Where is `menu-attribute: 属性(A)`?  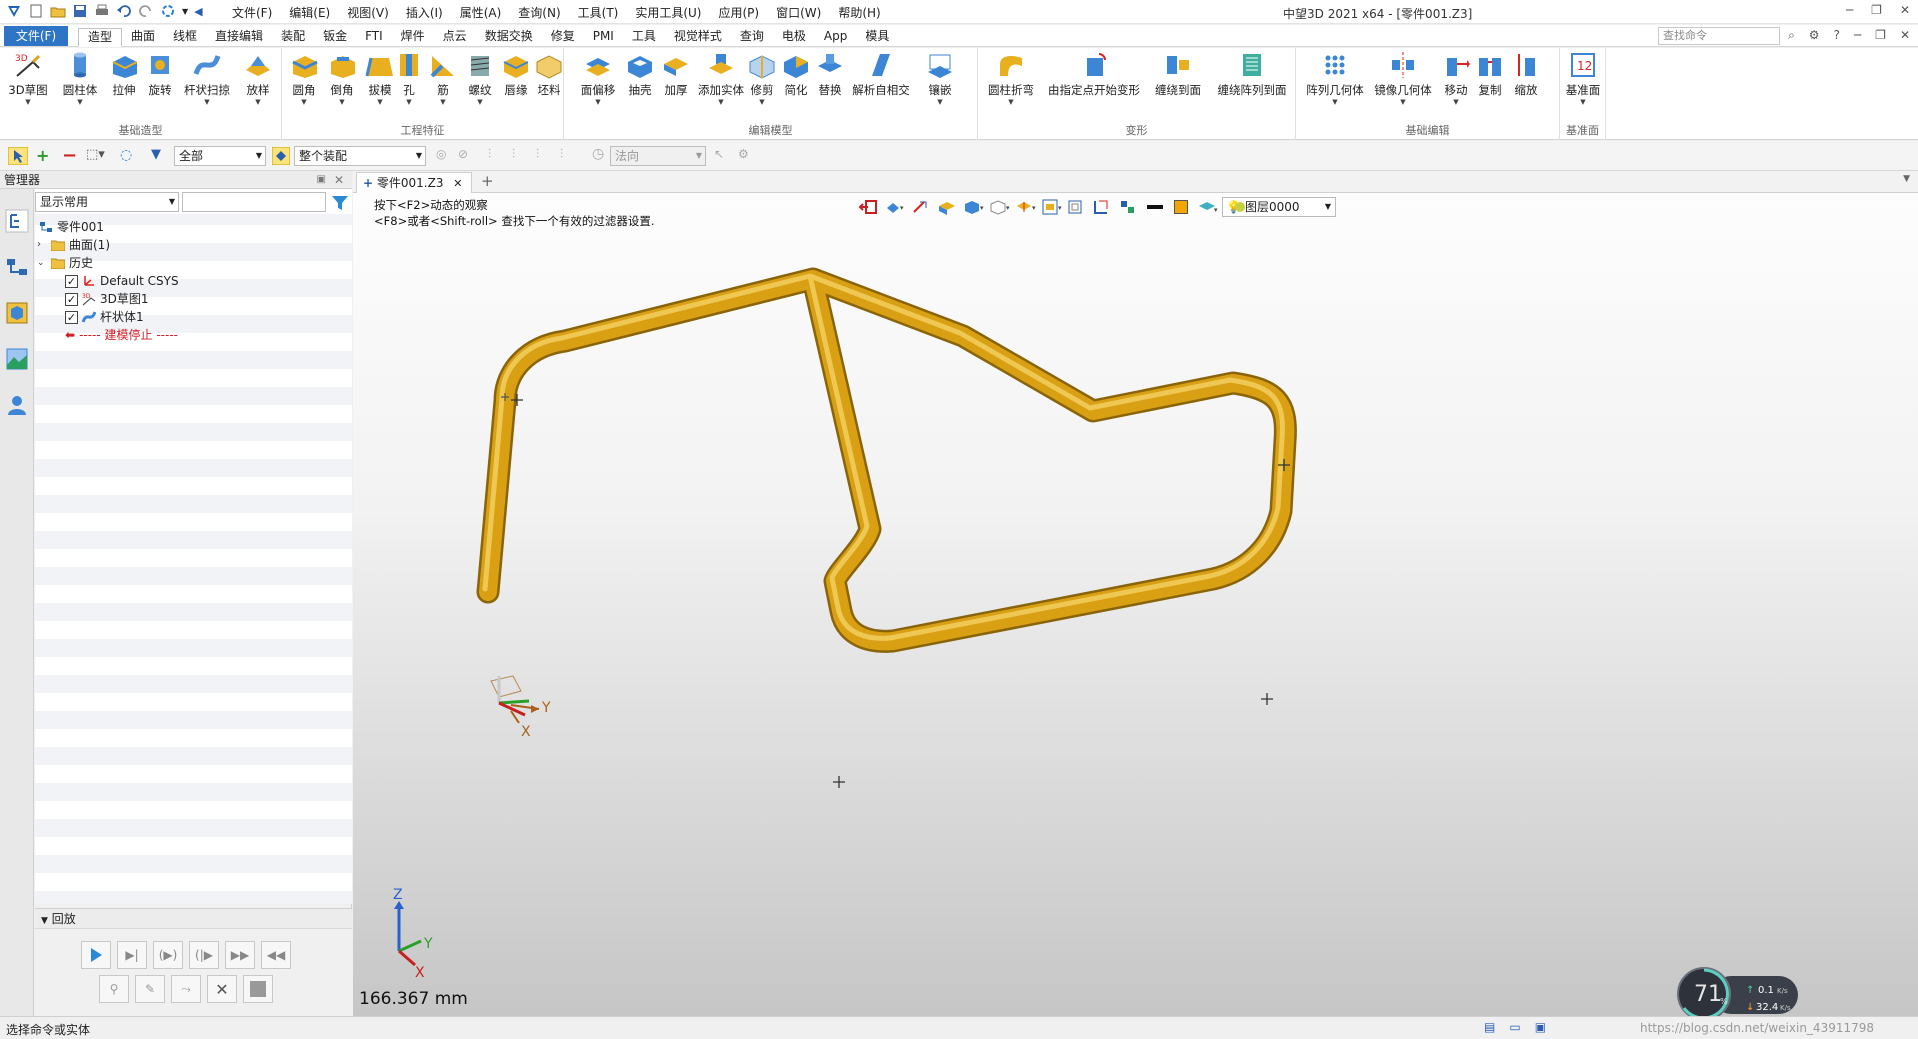
menu-attribute: 属性(A) is located at coordinates (481, 12).